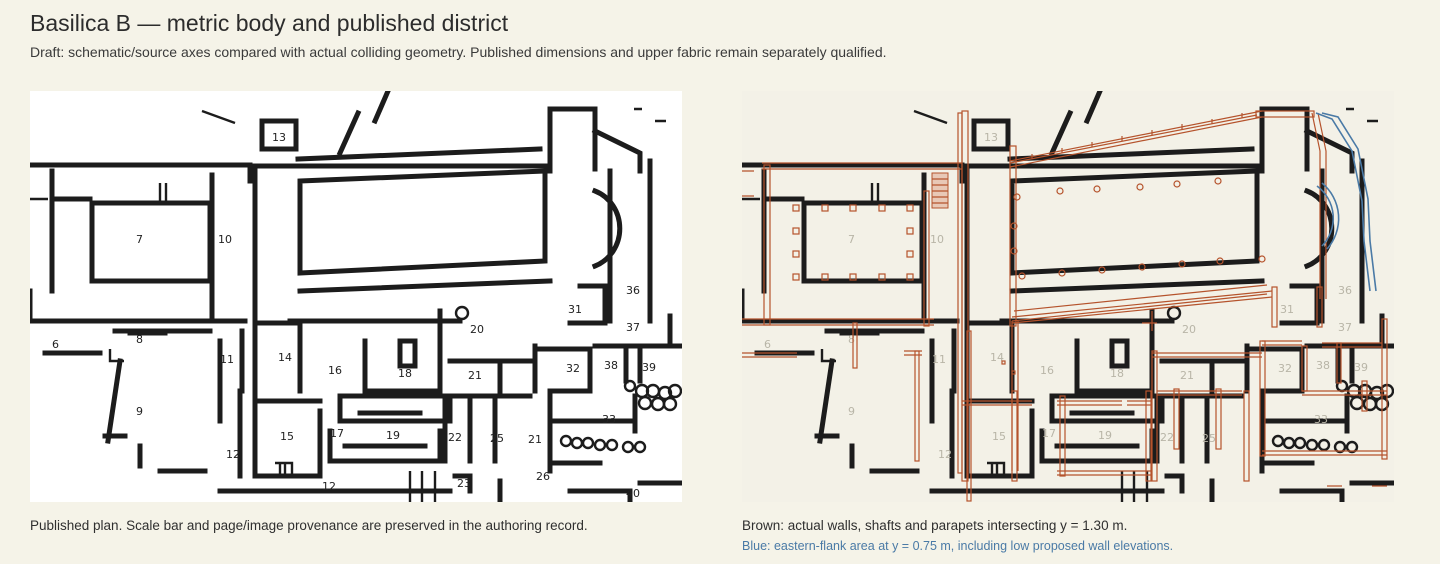  I want to click on room-label: 23, so click(464, 483).